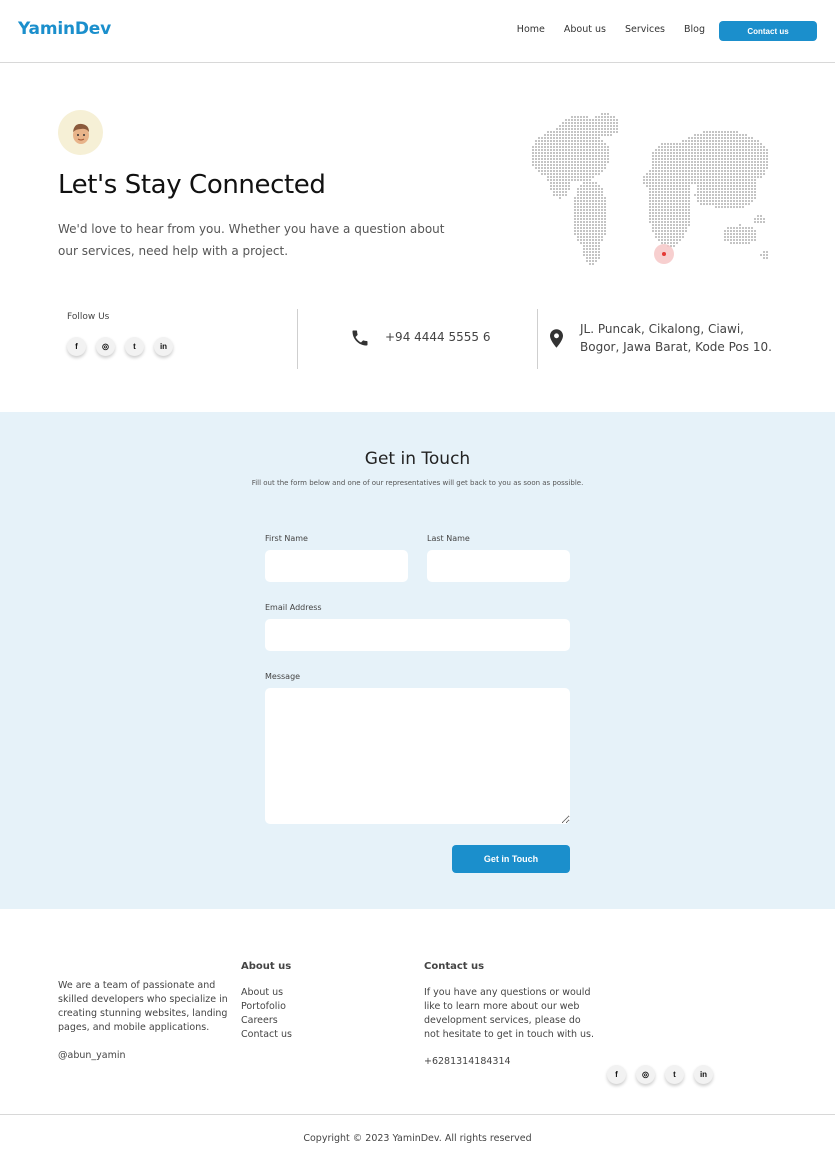 This screenshot has width=835, height=1162. I want to click on nav-services: Services, so click(645, 29).